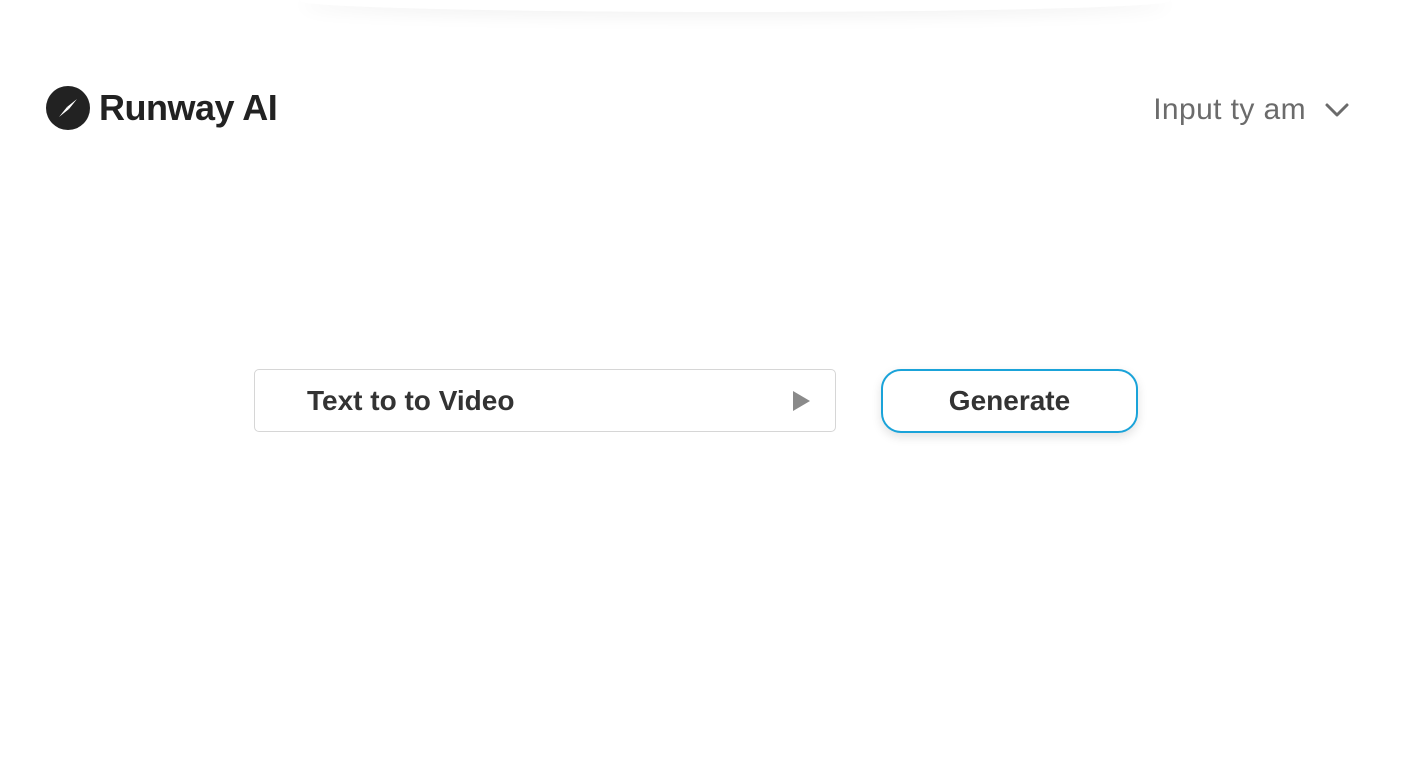  What do you see at coordinates (411, 400) in the screenshot?
I see `prompt-input-value: Text to to Video` at bounding box center [411, 400].